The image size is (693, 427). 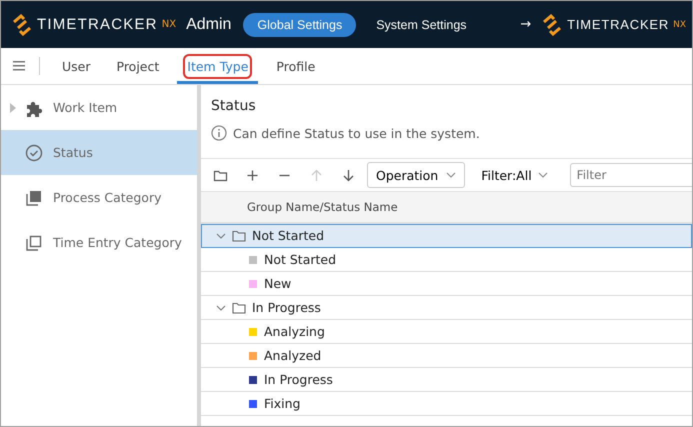 What do you see at coordinates (446, 284) in the screenshot?
I see `status-row: New` at bounding box center [446, 284].